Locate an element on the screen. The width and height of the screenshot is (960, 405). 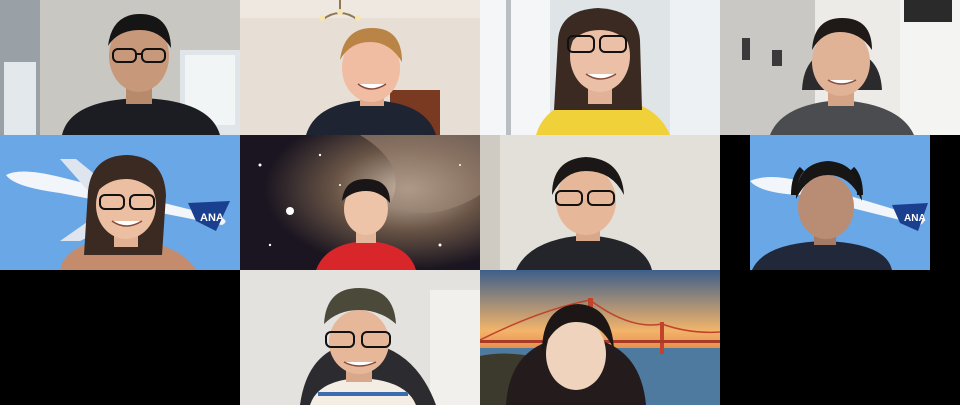
participant-video-tile-5: ANA is located at coordinates (120, 202).